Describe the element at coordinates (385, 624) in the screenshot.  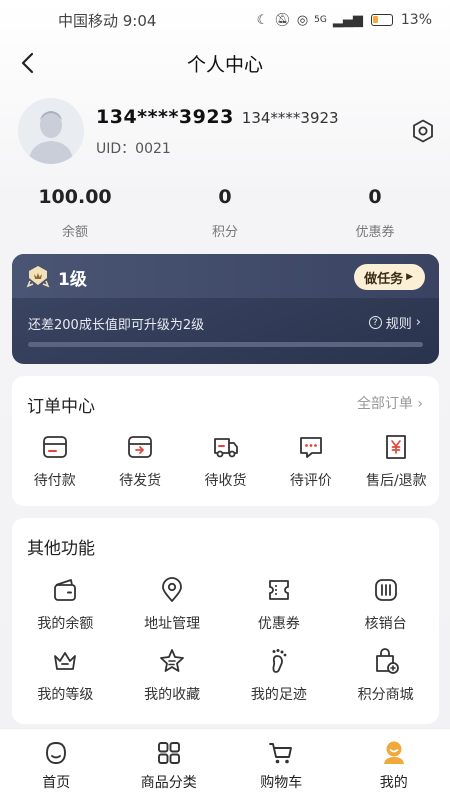
I see `function-label: 核销台` at that location.